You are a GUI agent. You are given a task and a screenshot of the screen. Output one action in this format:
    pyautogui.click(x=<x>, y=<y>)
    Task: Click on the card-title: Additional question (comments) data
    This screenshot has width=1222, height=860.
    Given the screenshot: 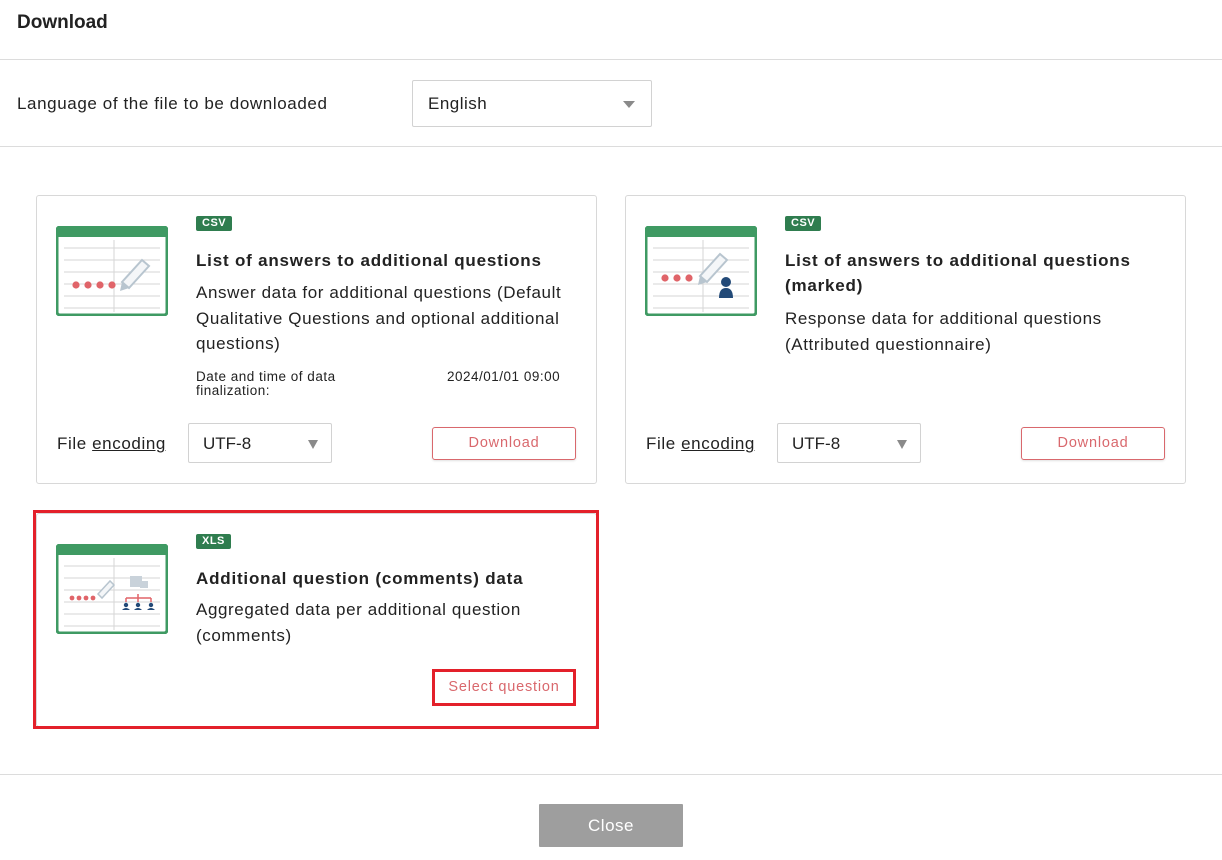 What is the action you would take?
    pyautogui.click(x=360, y=578)
    